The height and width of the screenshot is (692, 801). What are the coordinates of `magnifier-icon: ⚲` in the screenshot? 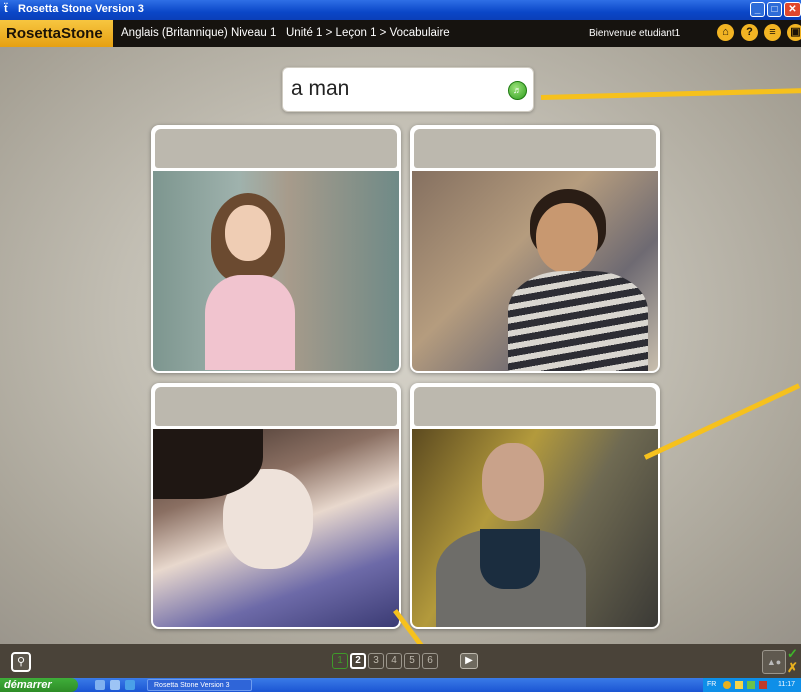 It's located at (21, 662).